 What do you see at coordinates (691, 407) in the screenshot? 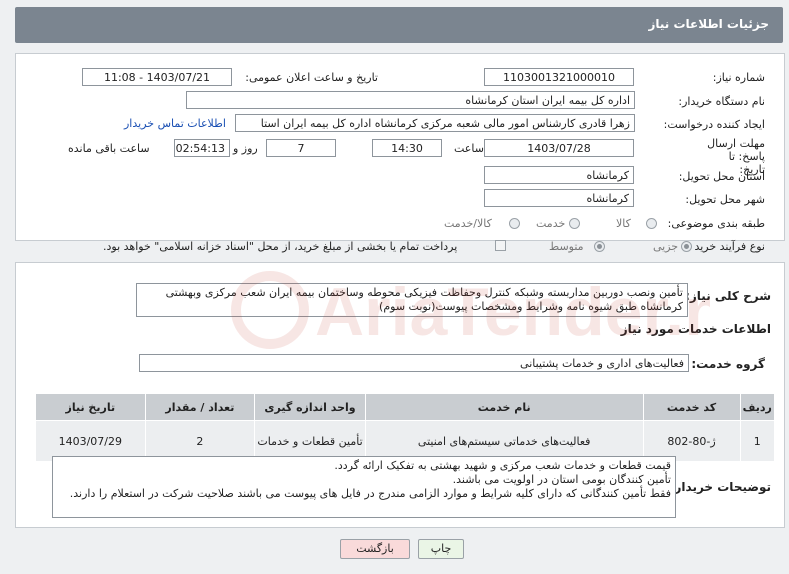
I see `col-code: کد خدمت` at bounding box center [691, 407].